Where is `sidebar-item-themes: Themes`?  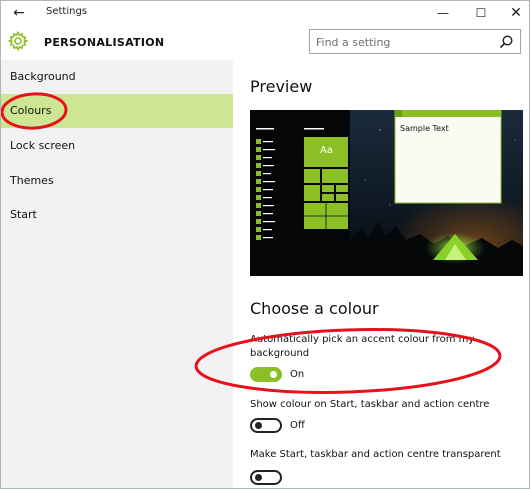
sidebar-item-themes: Themes is located at coordinates (117, 181).